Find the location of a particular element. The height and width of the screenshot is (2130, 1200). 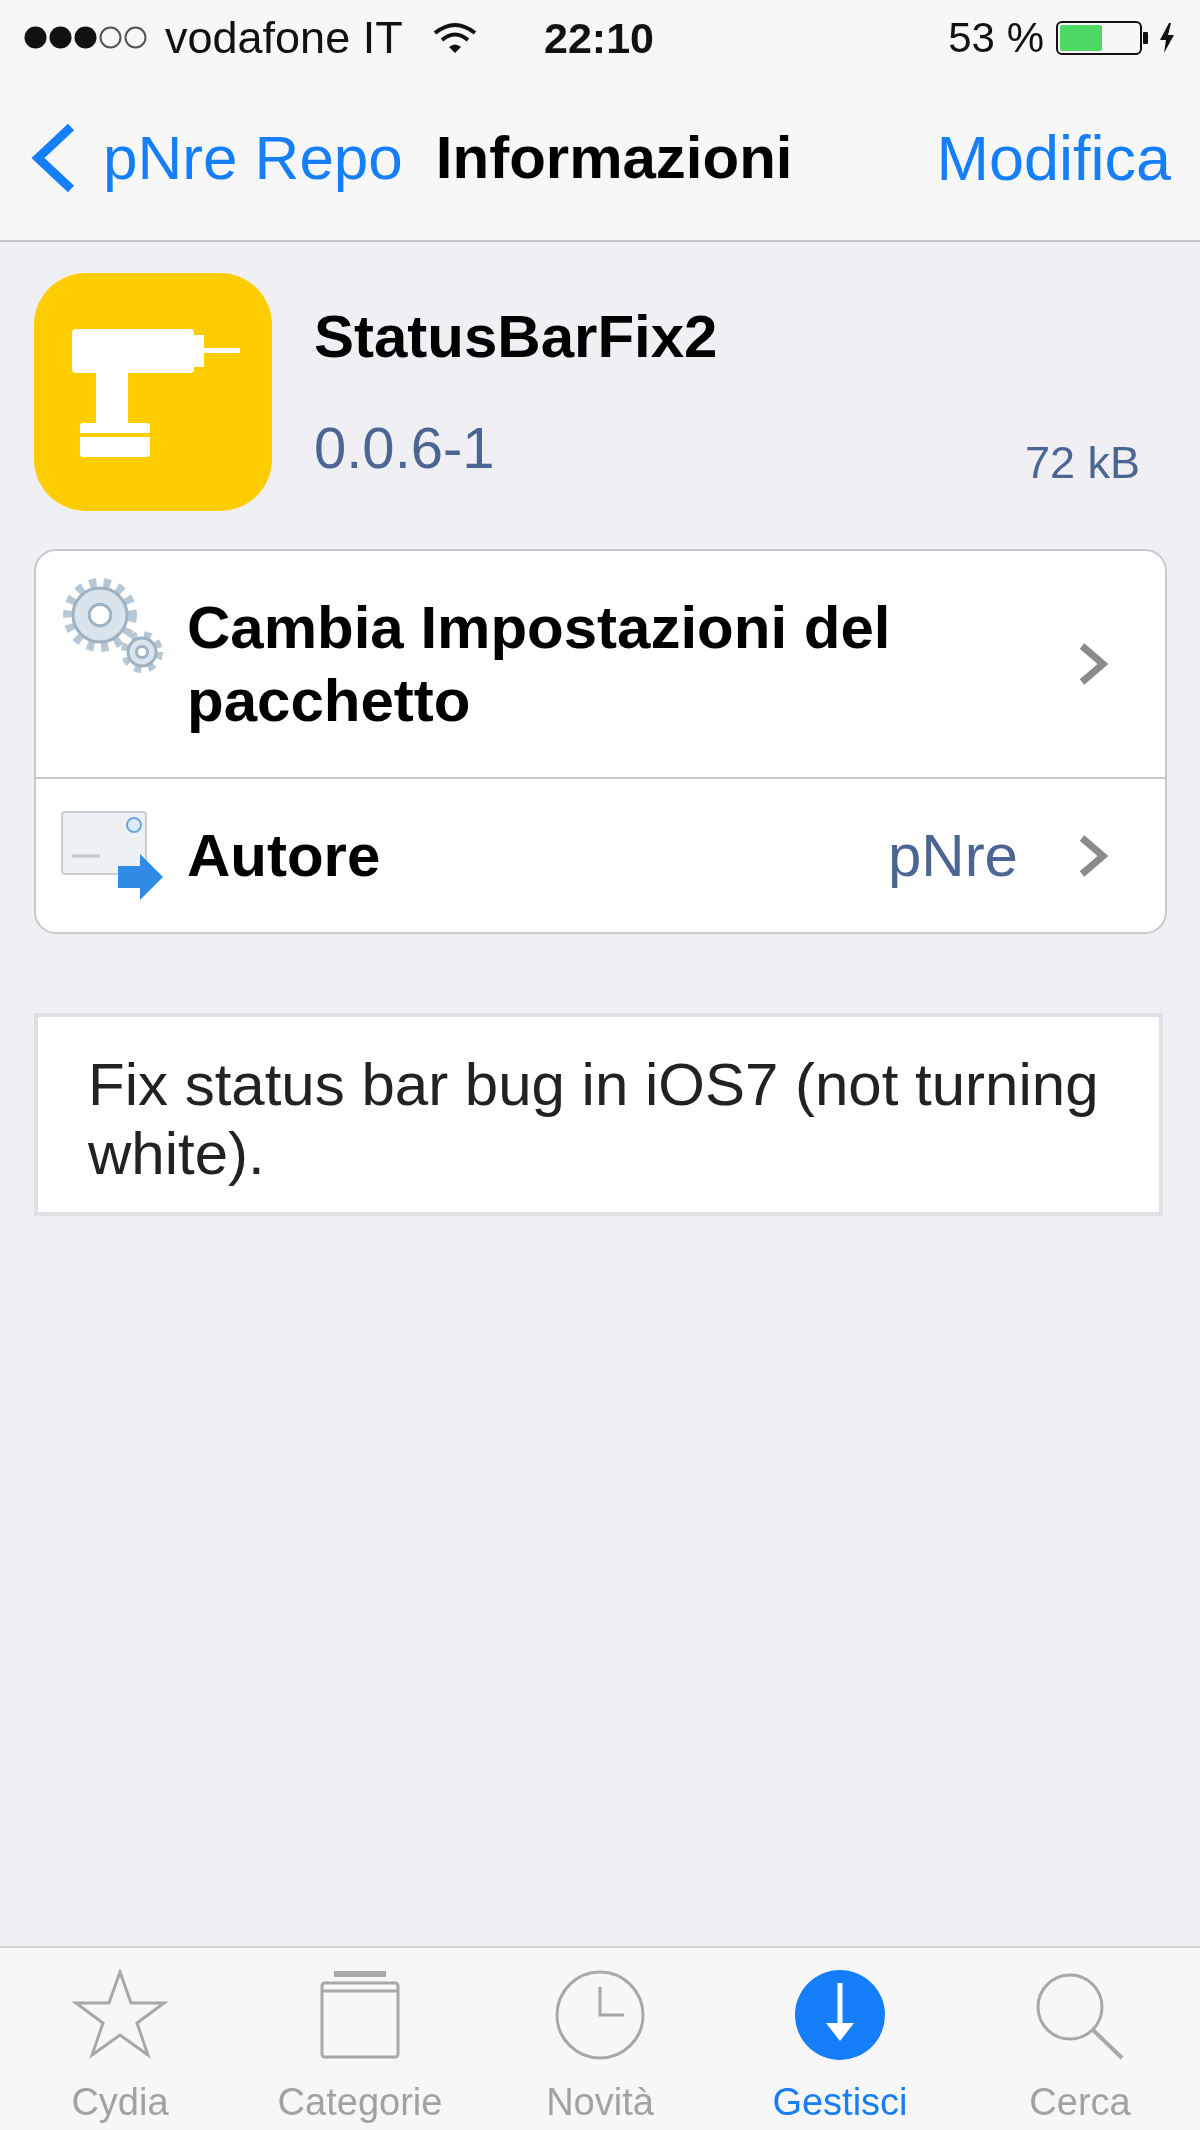

gears-icon is located at coordinates (112, 625).